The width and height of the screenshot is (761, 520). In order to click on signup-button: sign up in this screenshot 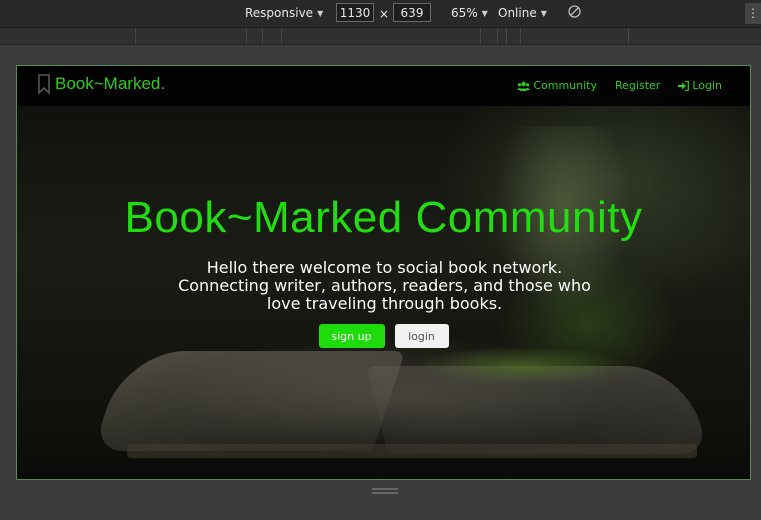, I will do `click(351, 336)`.